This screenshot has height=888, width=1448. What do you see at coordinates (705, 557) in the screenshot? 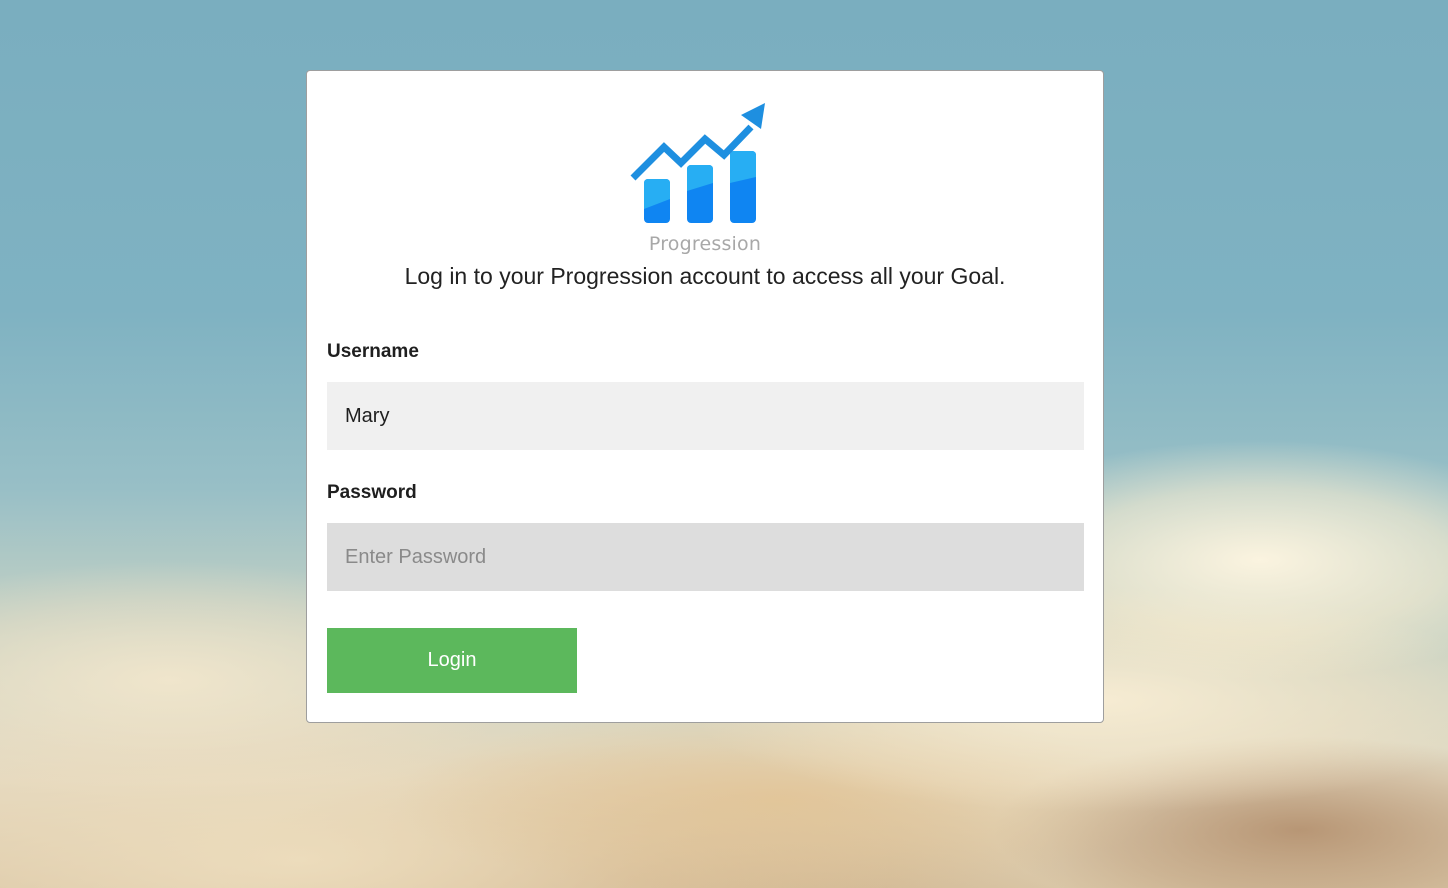
I see `password-input` at bounding box center [705, 557].